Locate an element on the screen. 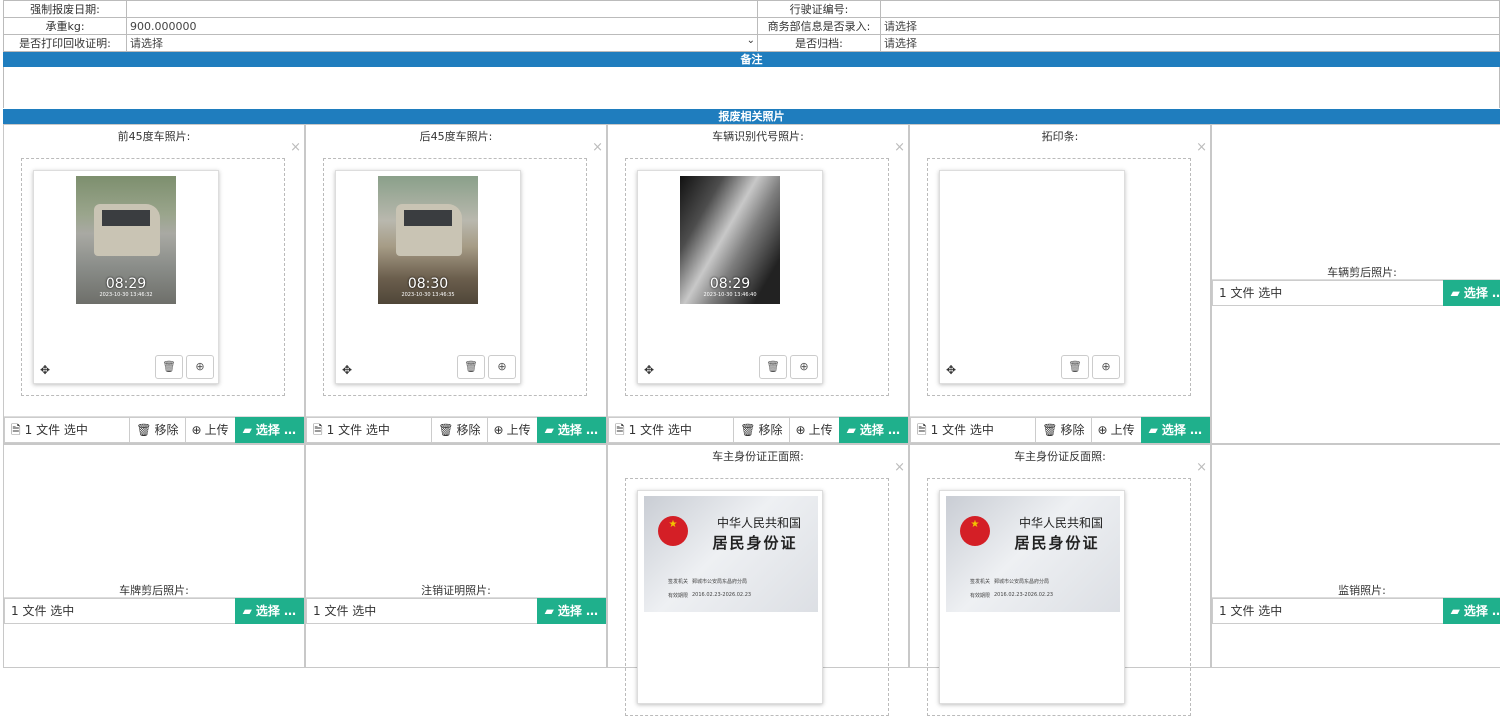 The height and width of the screenshot is (716, 1500). upload-title: 注销证明照片: is located at coordinates (456, 590).